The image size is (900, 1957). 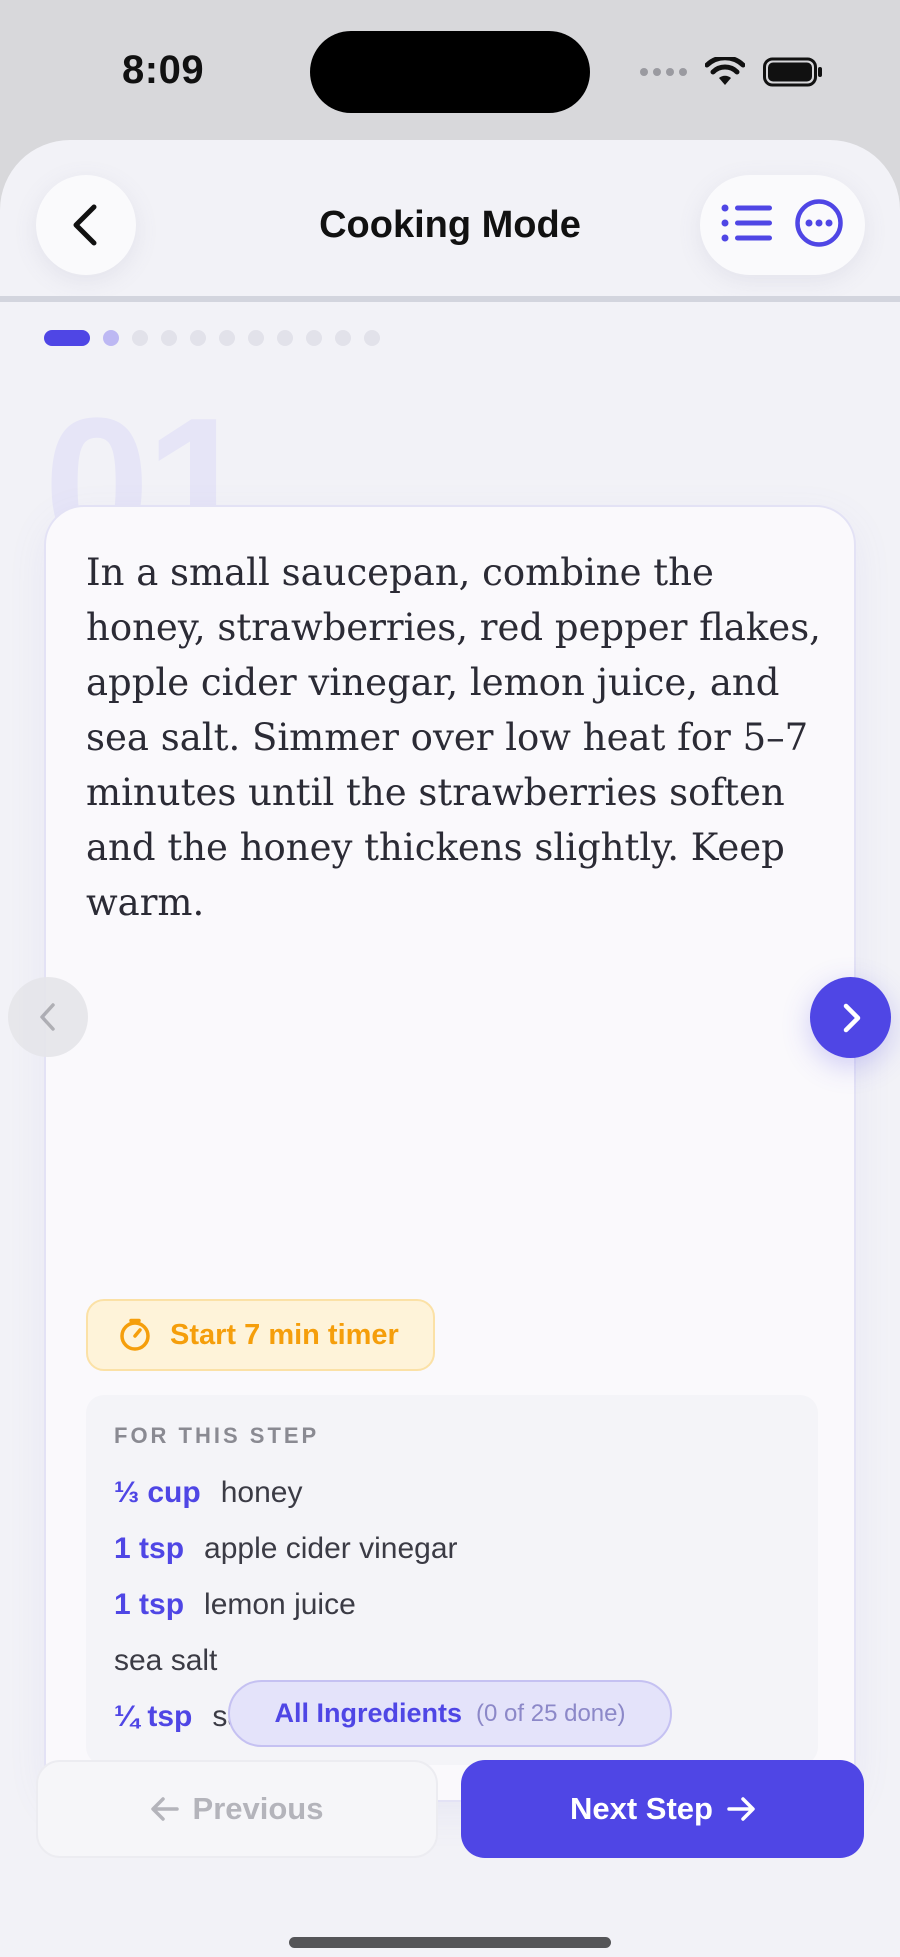 What do you see at coordinates (331, 1548) in the screenshot?
I see `ingredient-name: apple cider vinegar` at bounding box center [331, 1548].